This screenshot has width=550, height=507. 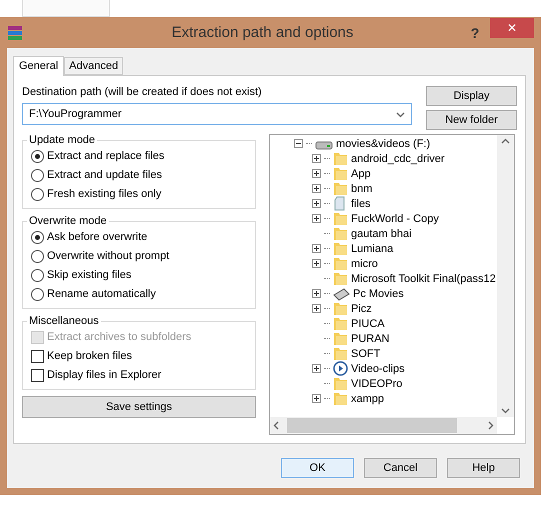 I want to click on option-label: Keep broken files, so click(x=89, y=356).